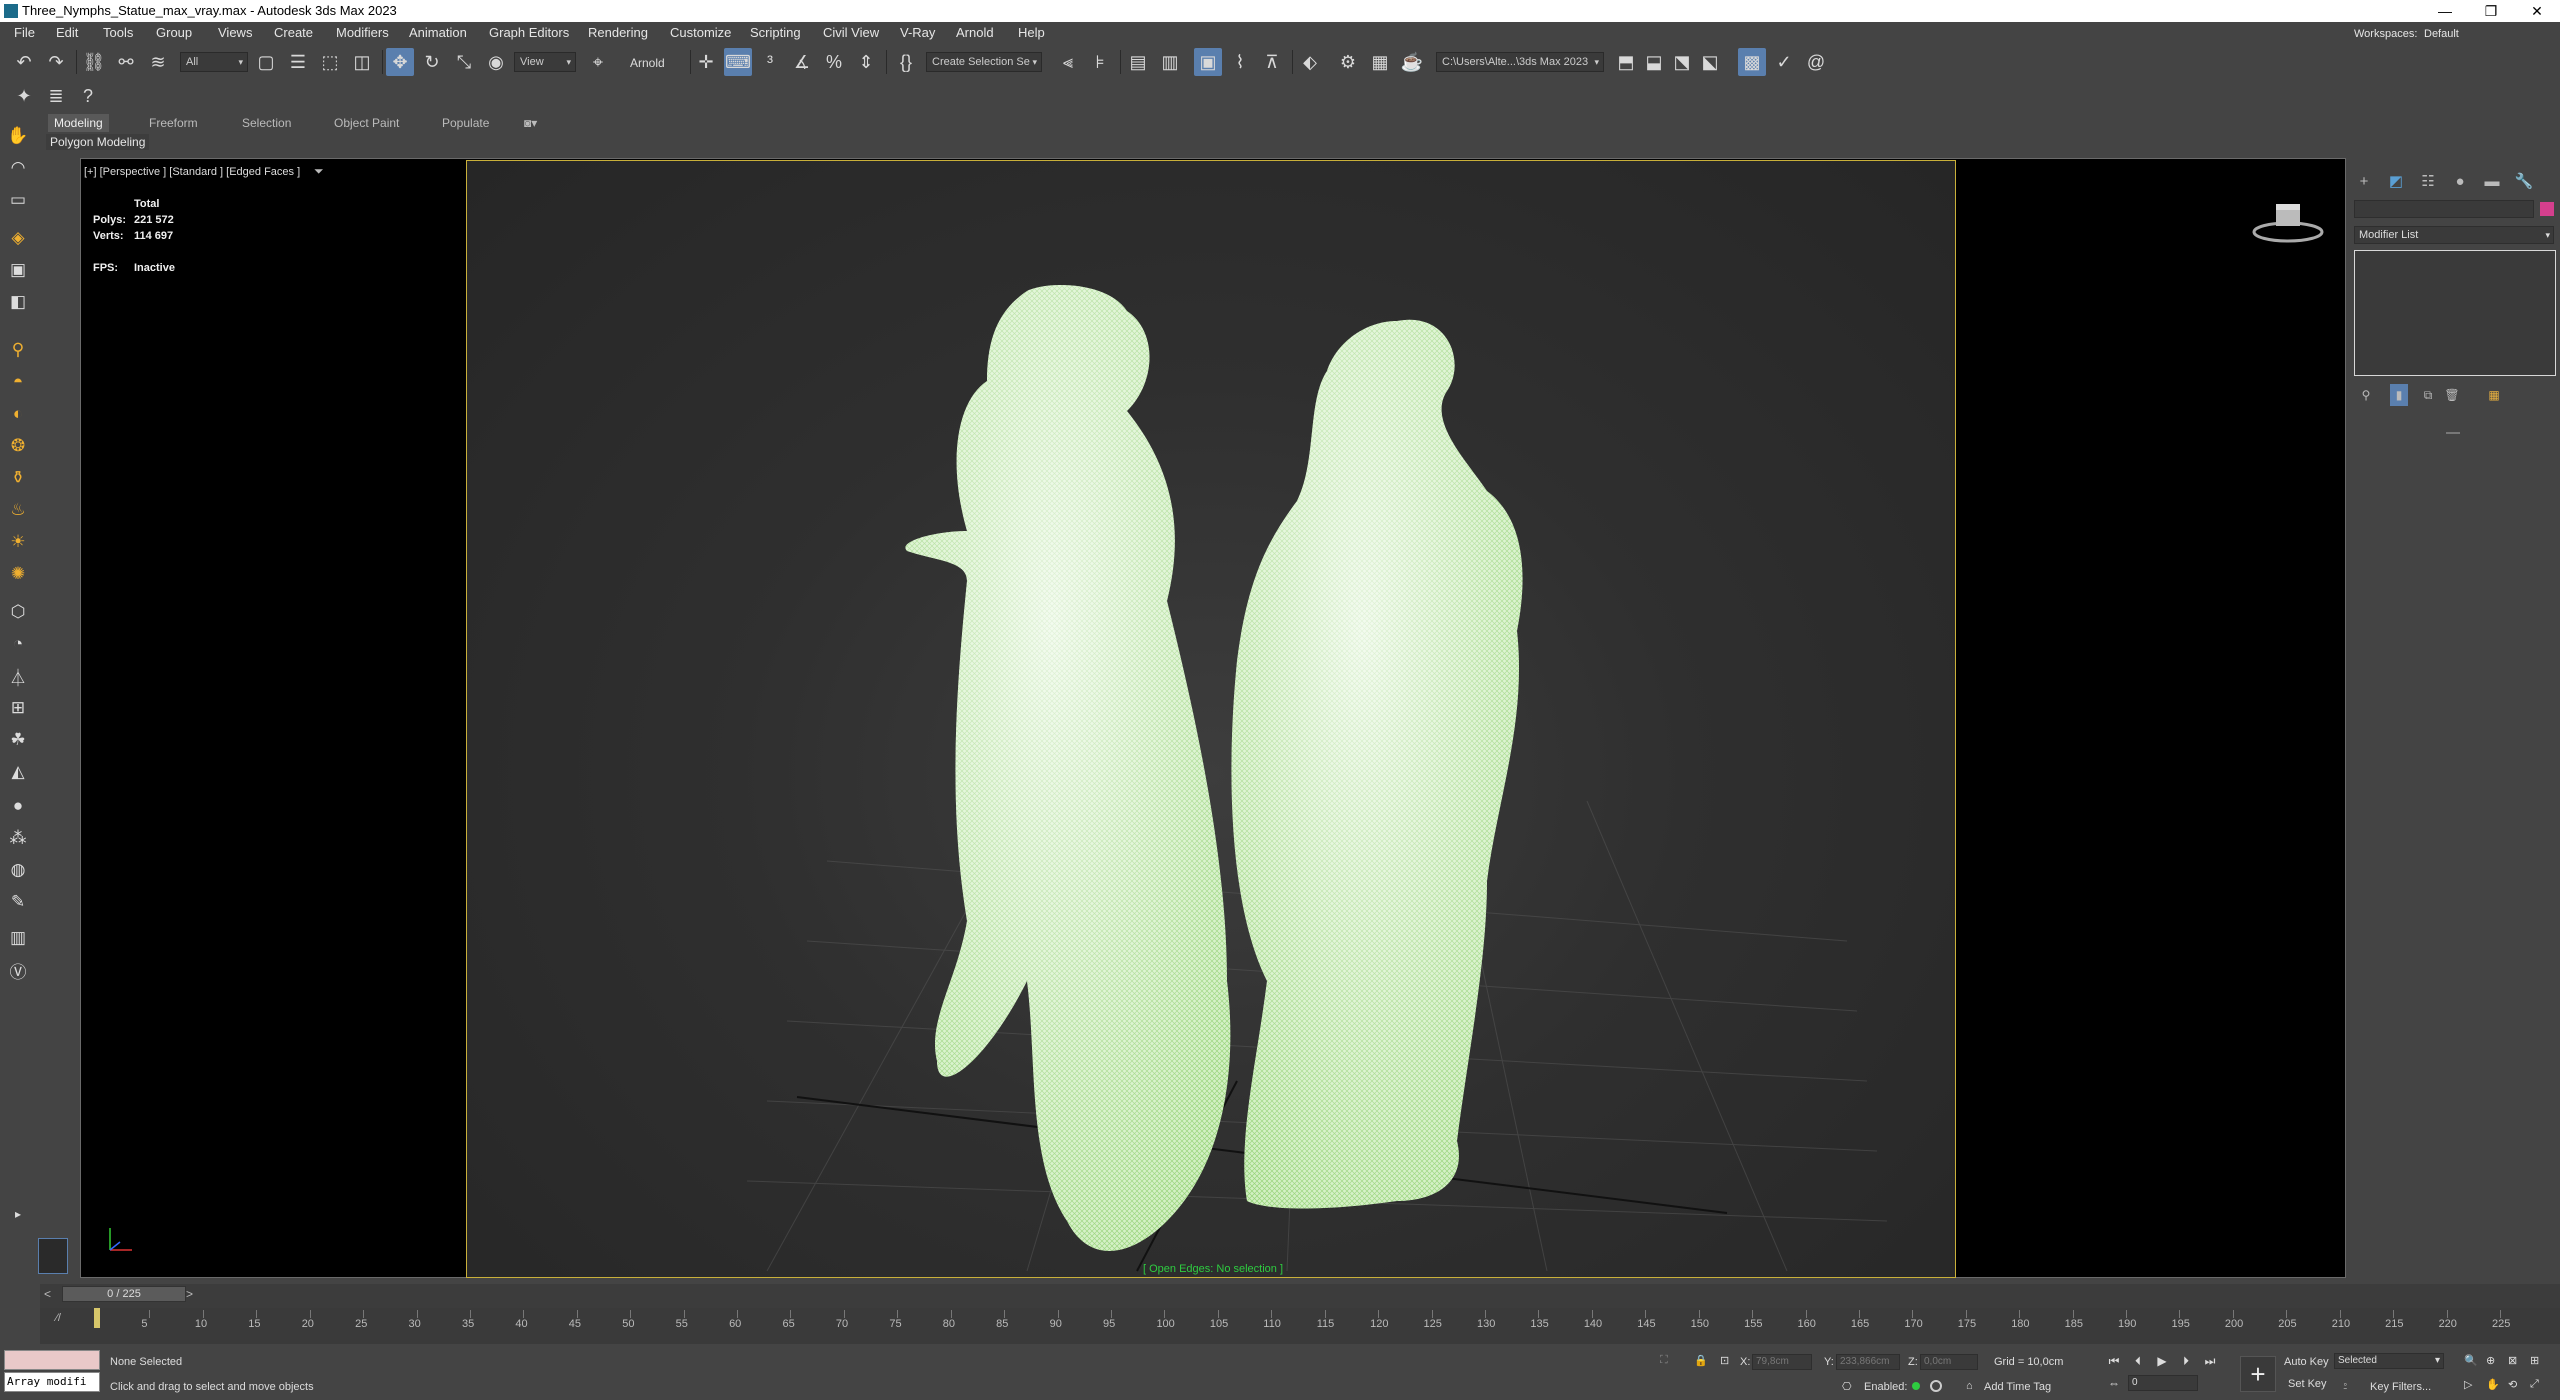 The height and width of the screenshot is (1400, 2560). What do you see at coordinates (18, 612) in the screenshot?
I see `vray-proxy-icon: ⬡` at bounding box center [18, 612].